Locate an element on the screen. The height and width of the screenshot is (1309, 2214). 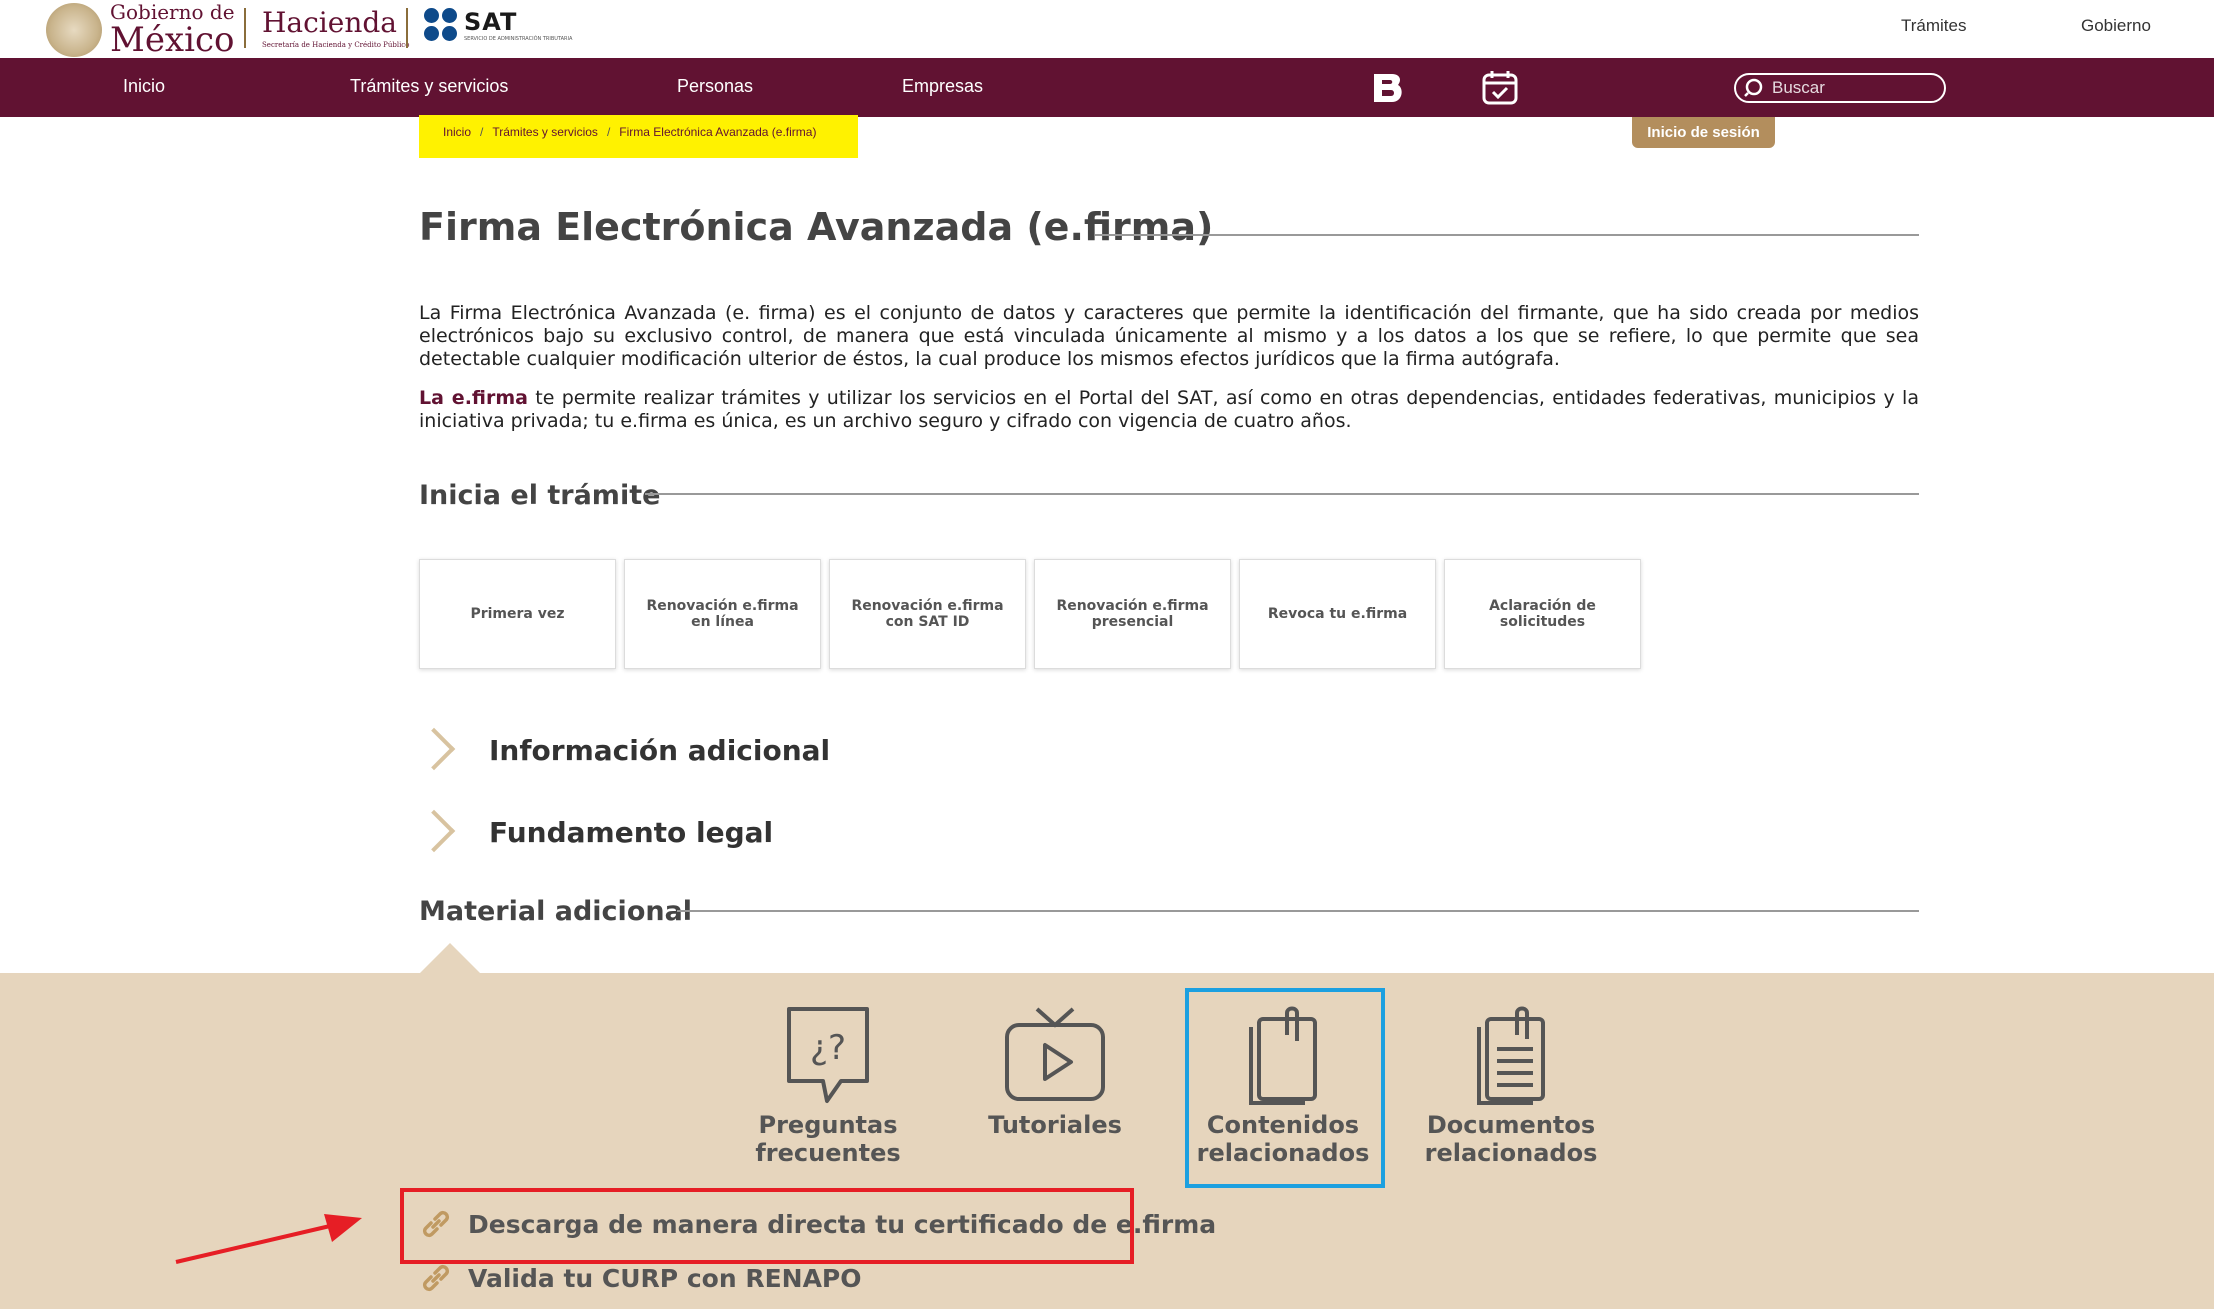
annotation-red-box is located at coordinates (767, 1226).